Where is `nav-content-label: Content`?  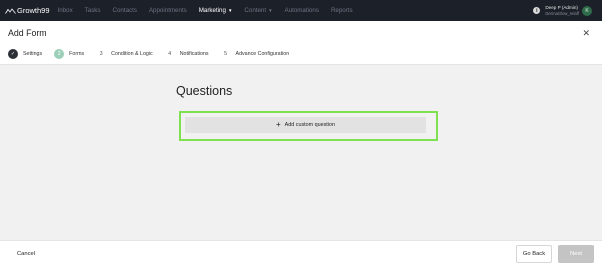
nav-content-label: Content is located at coordinates (255, 10).